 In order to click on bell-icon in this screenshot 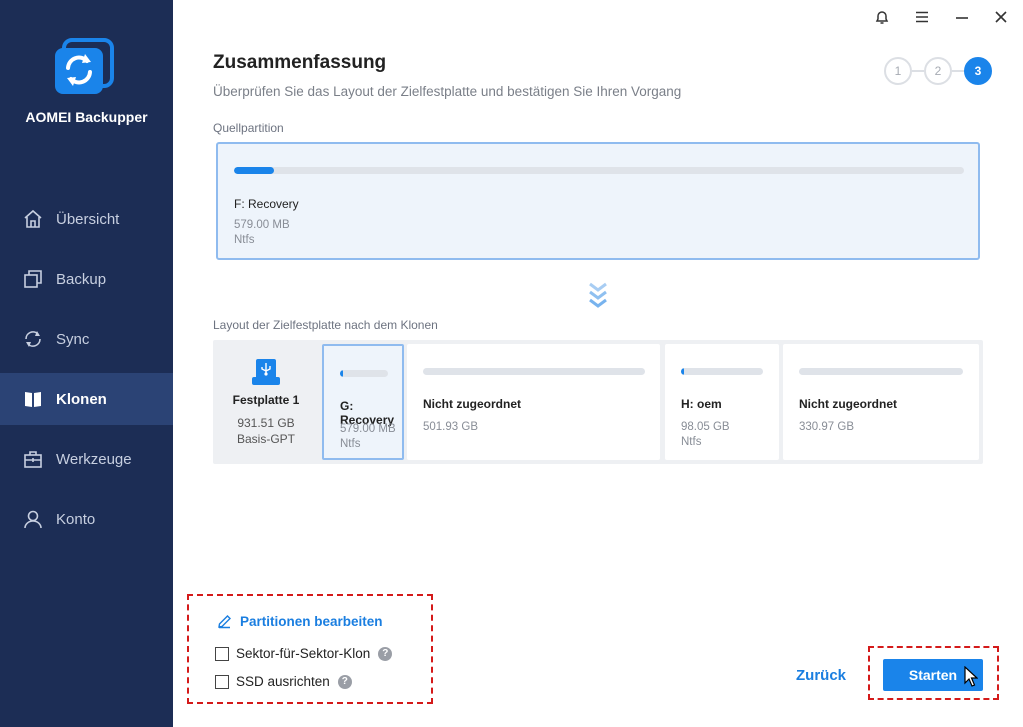, I will do `click(882, 19)`.